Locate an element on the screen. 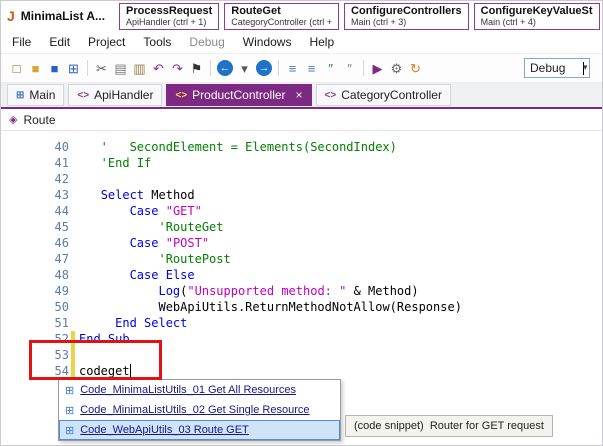 Image resolution: width=603 pixels, height=446 pixels. paste-icon: ▥ is located at coordinates (139, 68).